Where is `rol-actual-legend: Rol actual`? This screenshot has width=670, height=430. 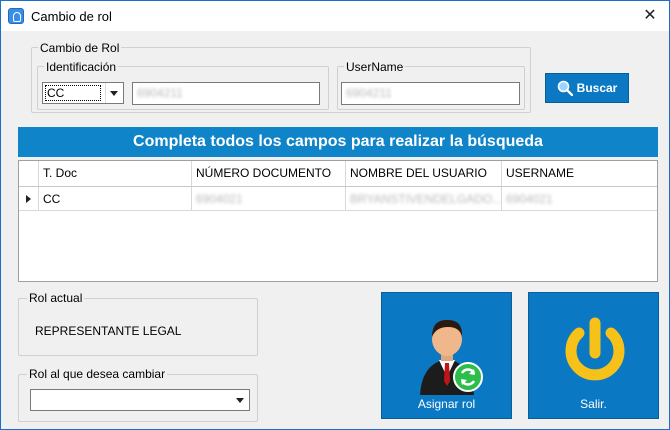 rol-actual-legend: Rol actual is located at coordinates (56, 298).